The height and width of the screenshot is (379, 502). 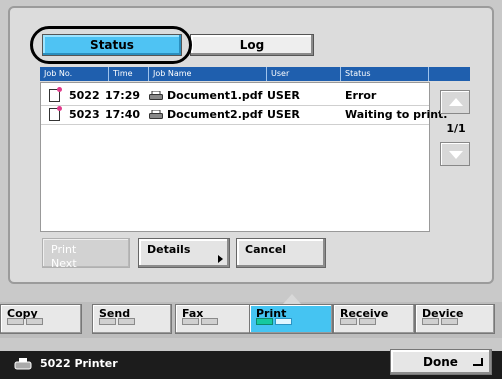 I want to click on job-list-header: Job No. Time Job Name User Status, so click(x=255, y=74).